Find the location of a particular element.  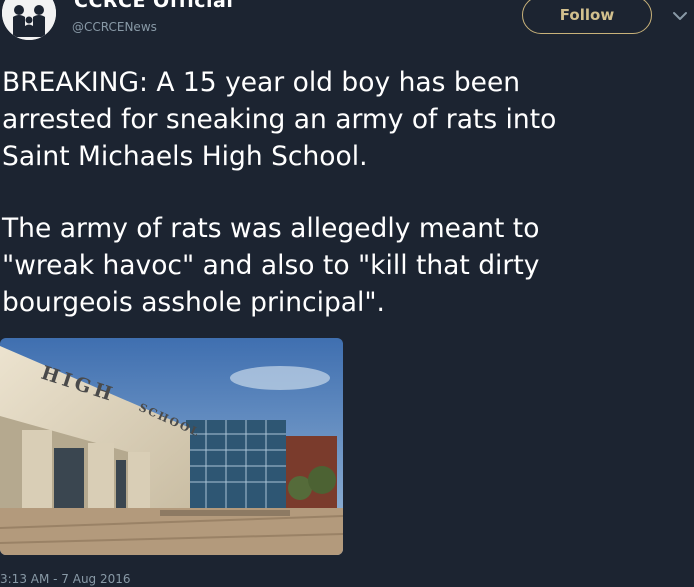

chevron-down-icon is located at coordinates (680, 16).